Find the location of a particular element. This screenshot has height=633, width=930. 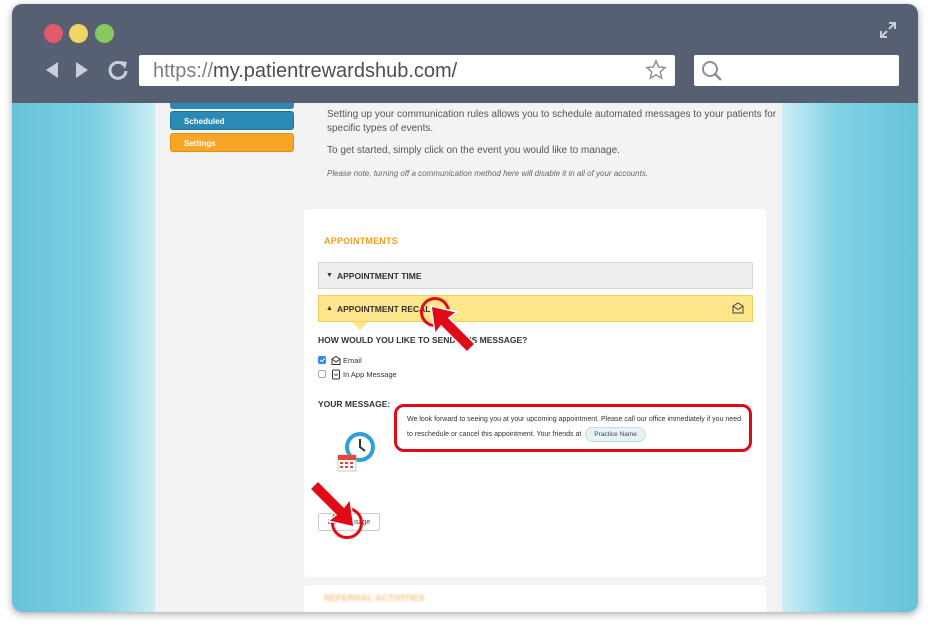

intro-text-2: specific types of events. is located at coordinates (380, 128).